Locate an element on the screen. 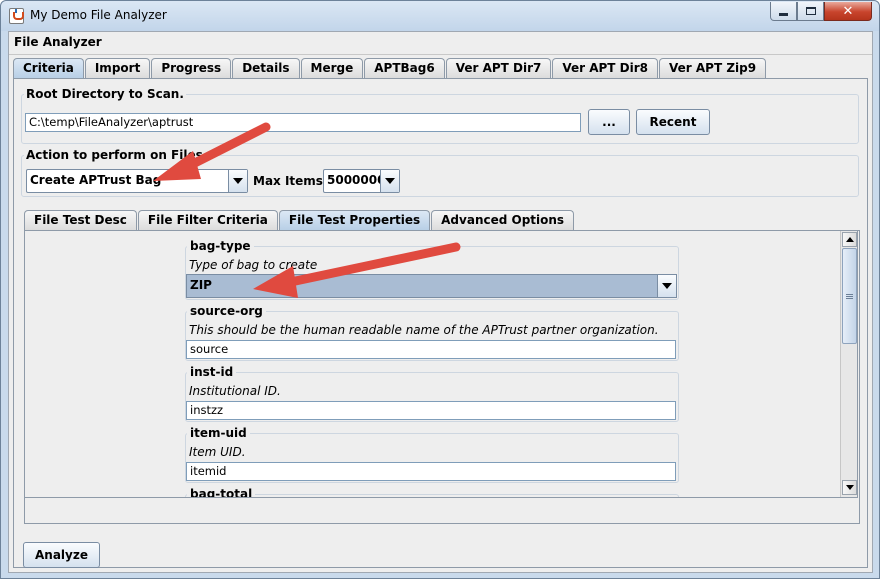 This screenshot has width=880, height=580. tab-details: Details is located at coordinates (266, 68).